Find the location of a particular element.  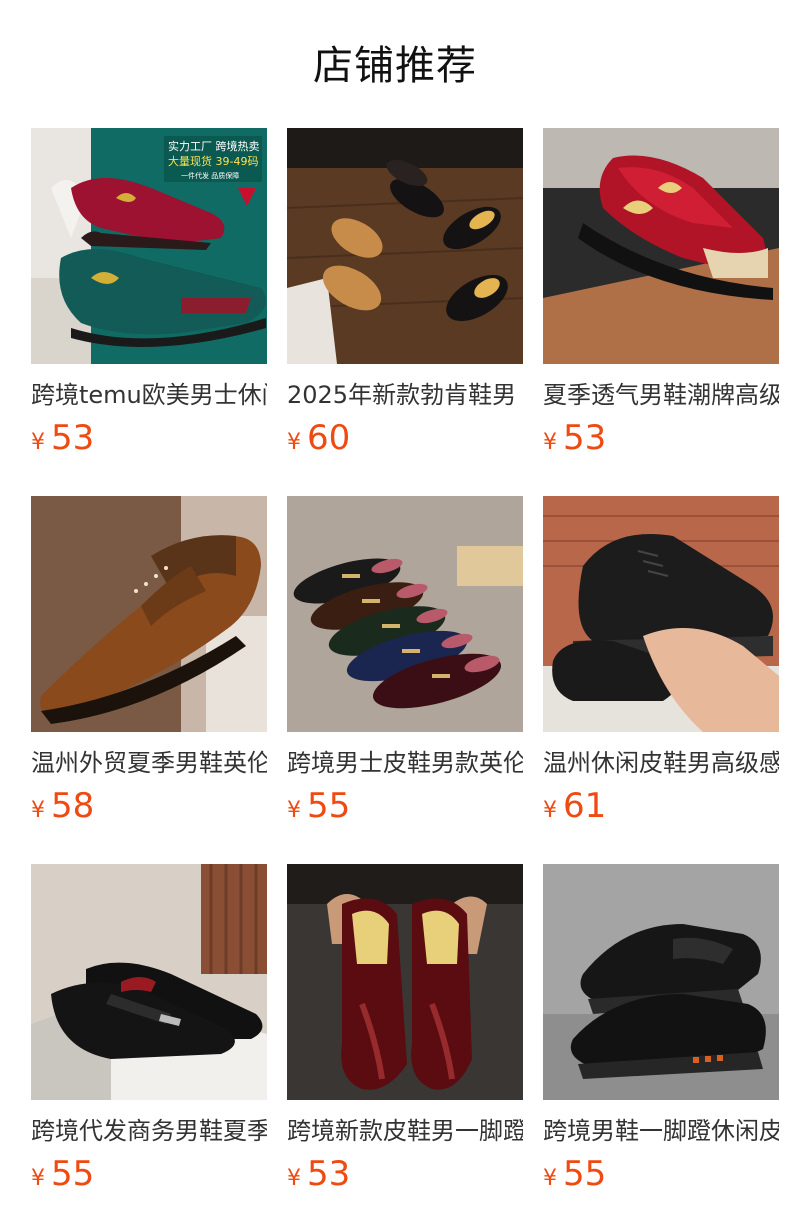

product-card: 温州外贸夏季男鞋英伦风 ¥58 is located at coordinates (149, 664).